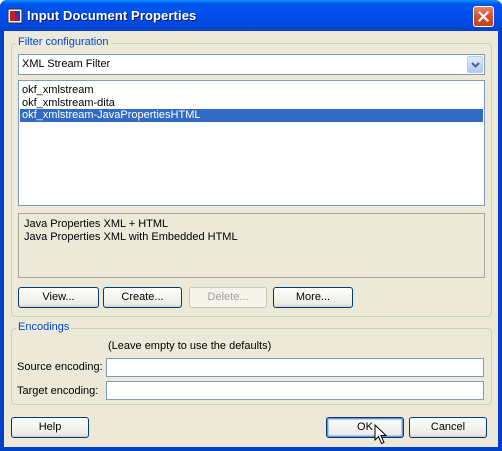 The width and height of the screenshot is (502, 451). What do you see at coordinates (50, 427) in the screenshot?
I see `help-button: Help` at bounding box center [50, 427].